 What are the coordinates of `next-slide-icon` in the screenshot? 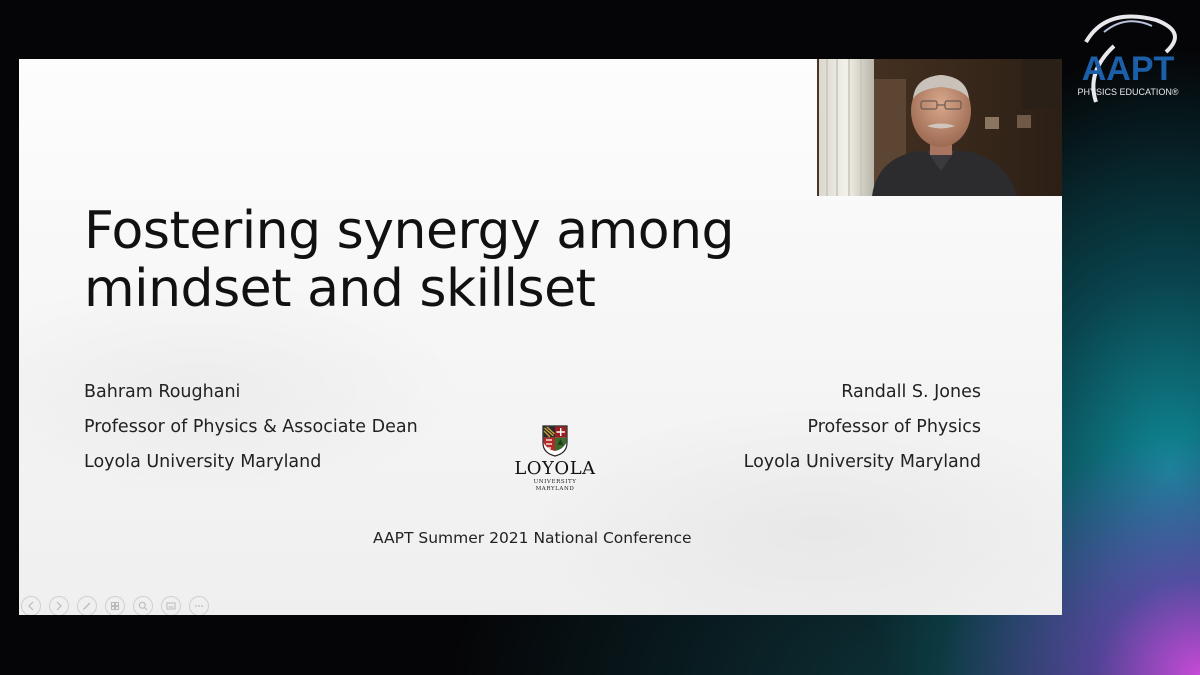 It's located at (59, 605).